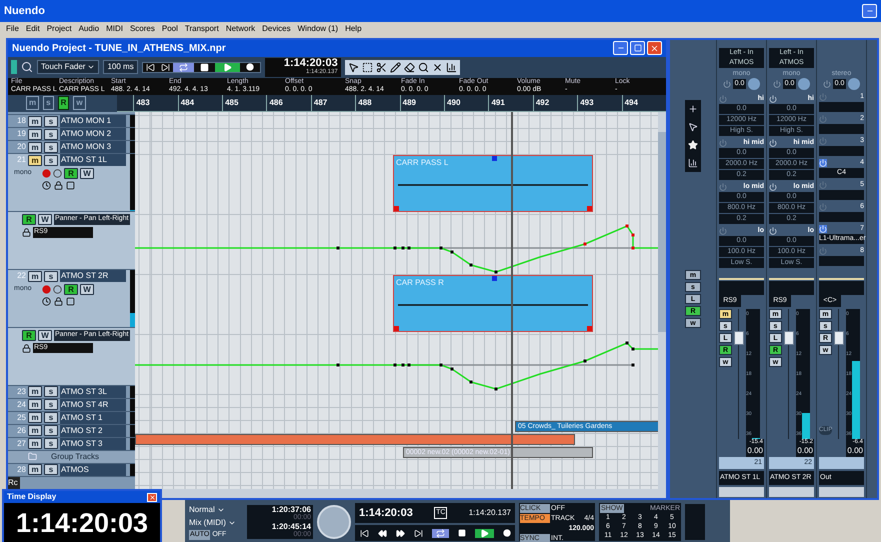 Image resolution: width=881 pixels, height=542 pixels. Describe the element at coordinates (93, 404) in the screenshot. I see `track-name: ATMO ST 4R` at that location.